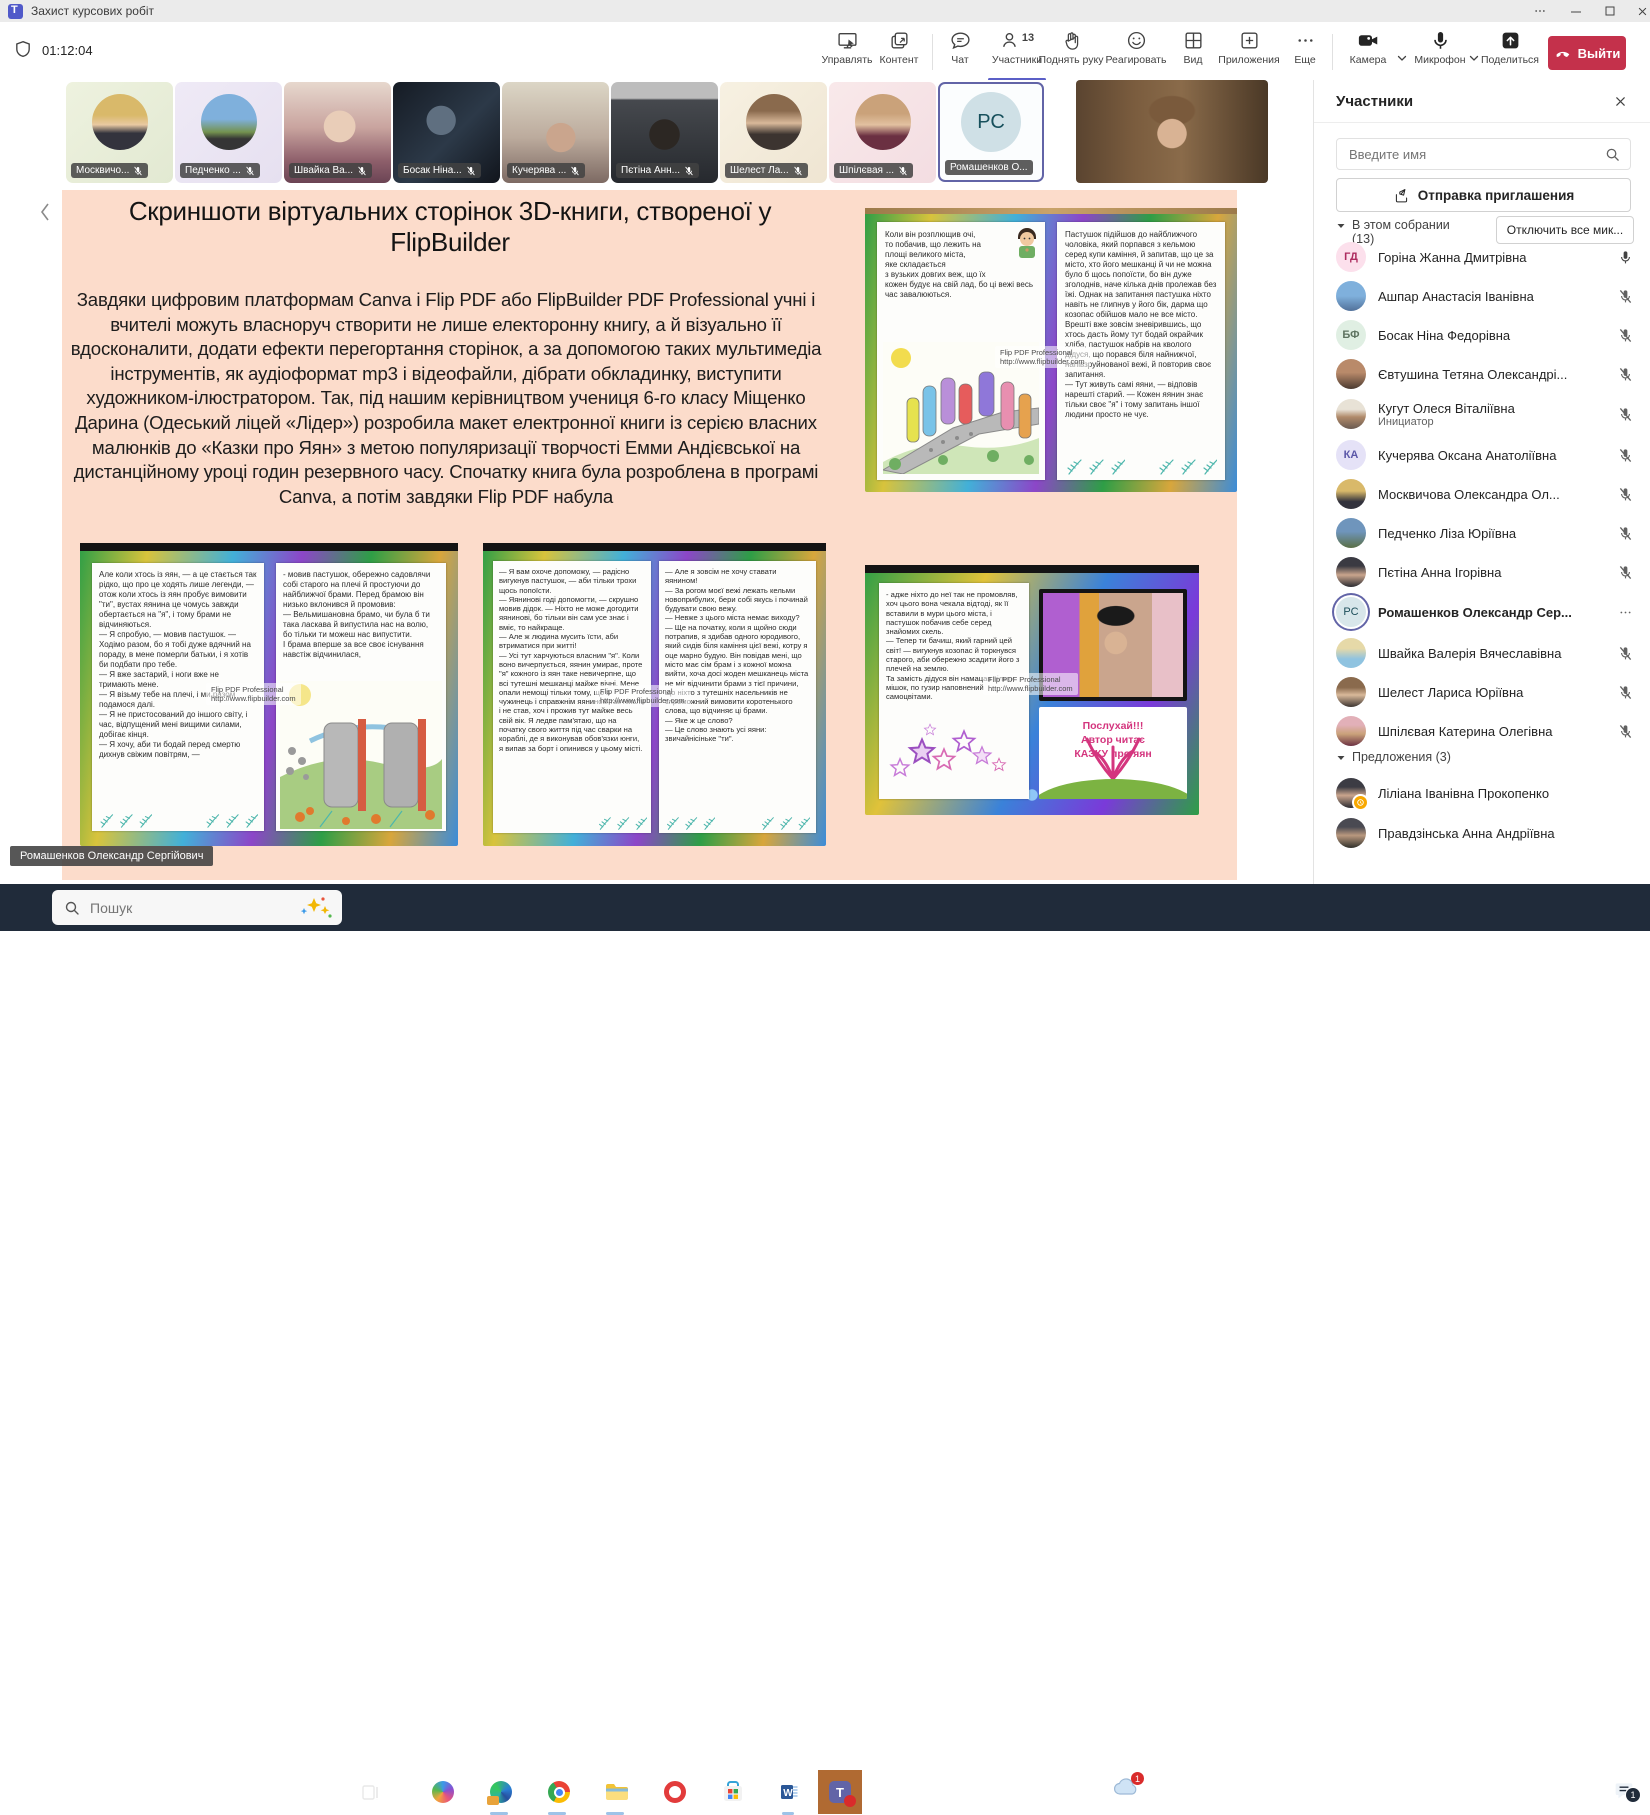 This screenshot has width=1650, height=1815. I want to click on tray-expand-chevron-icon, so click(1307, 1788).